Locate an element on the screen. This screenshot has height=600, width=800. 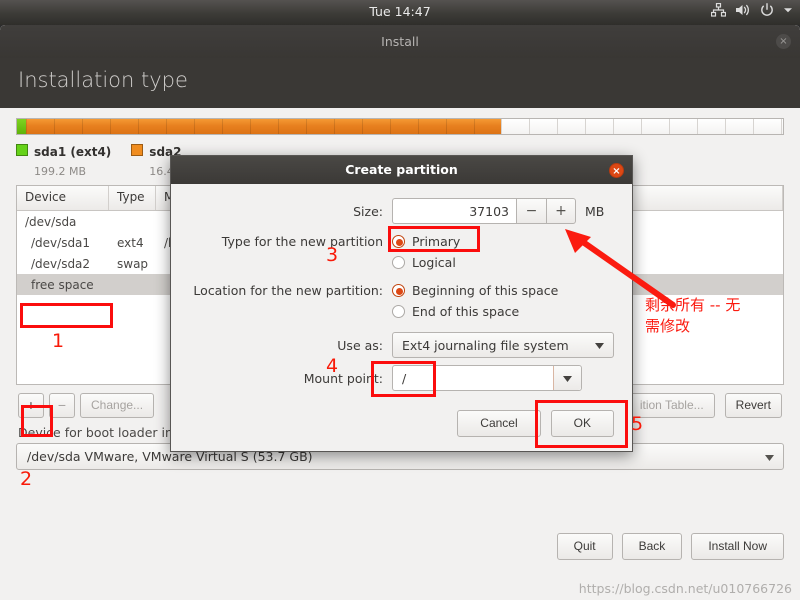
partition-usage-bar is located at coordinates (400, 126).